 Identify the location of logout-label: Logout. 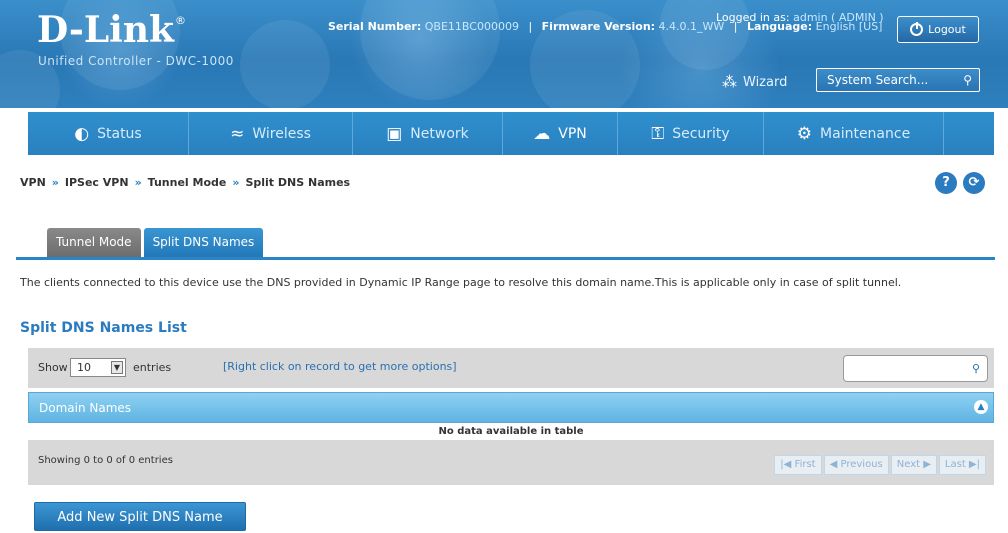
(947, 29).